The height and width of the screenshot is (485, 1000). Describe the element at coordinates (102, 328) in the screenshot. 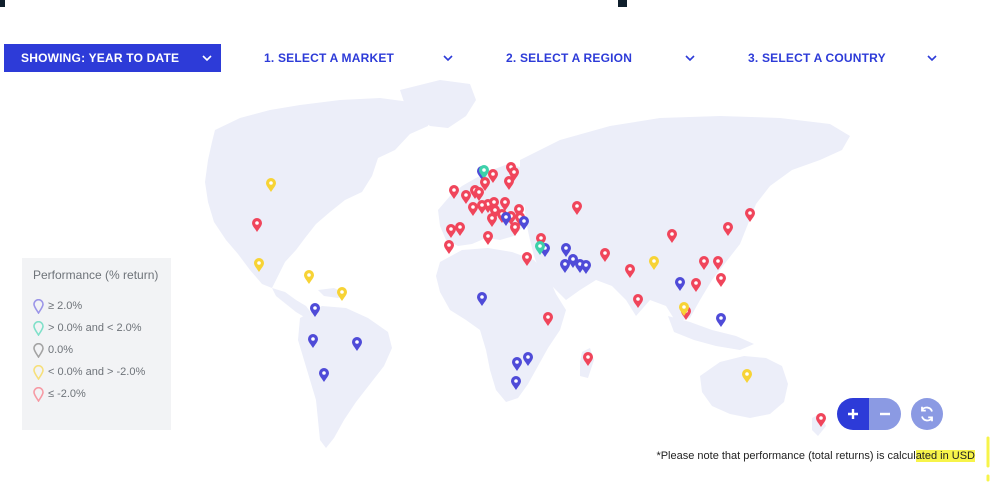

I see `legend-item-positive: > 0.0% and < 2.0%` at that location.